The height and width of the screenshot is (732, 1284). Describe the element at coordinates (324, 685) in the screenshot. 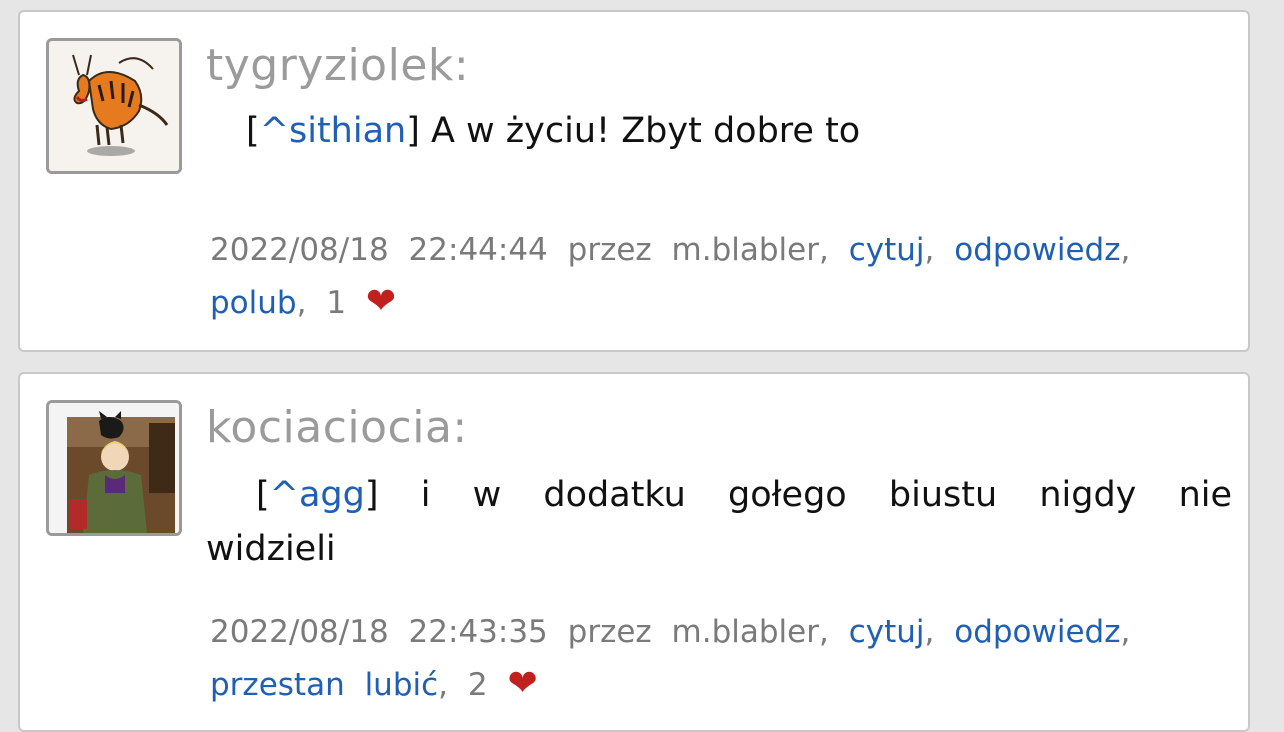

I see `unlike-link: przestan lubić` at that location.